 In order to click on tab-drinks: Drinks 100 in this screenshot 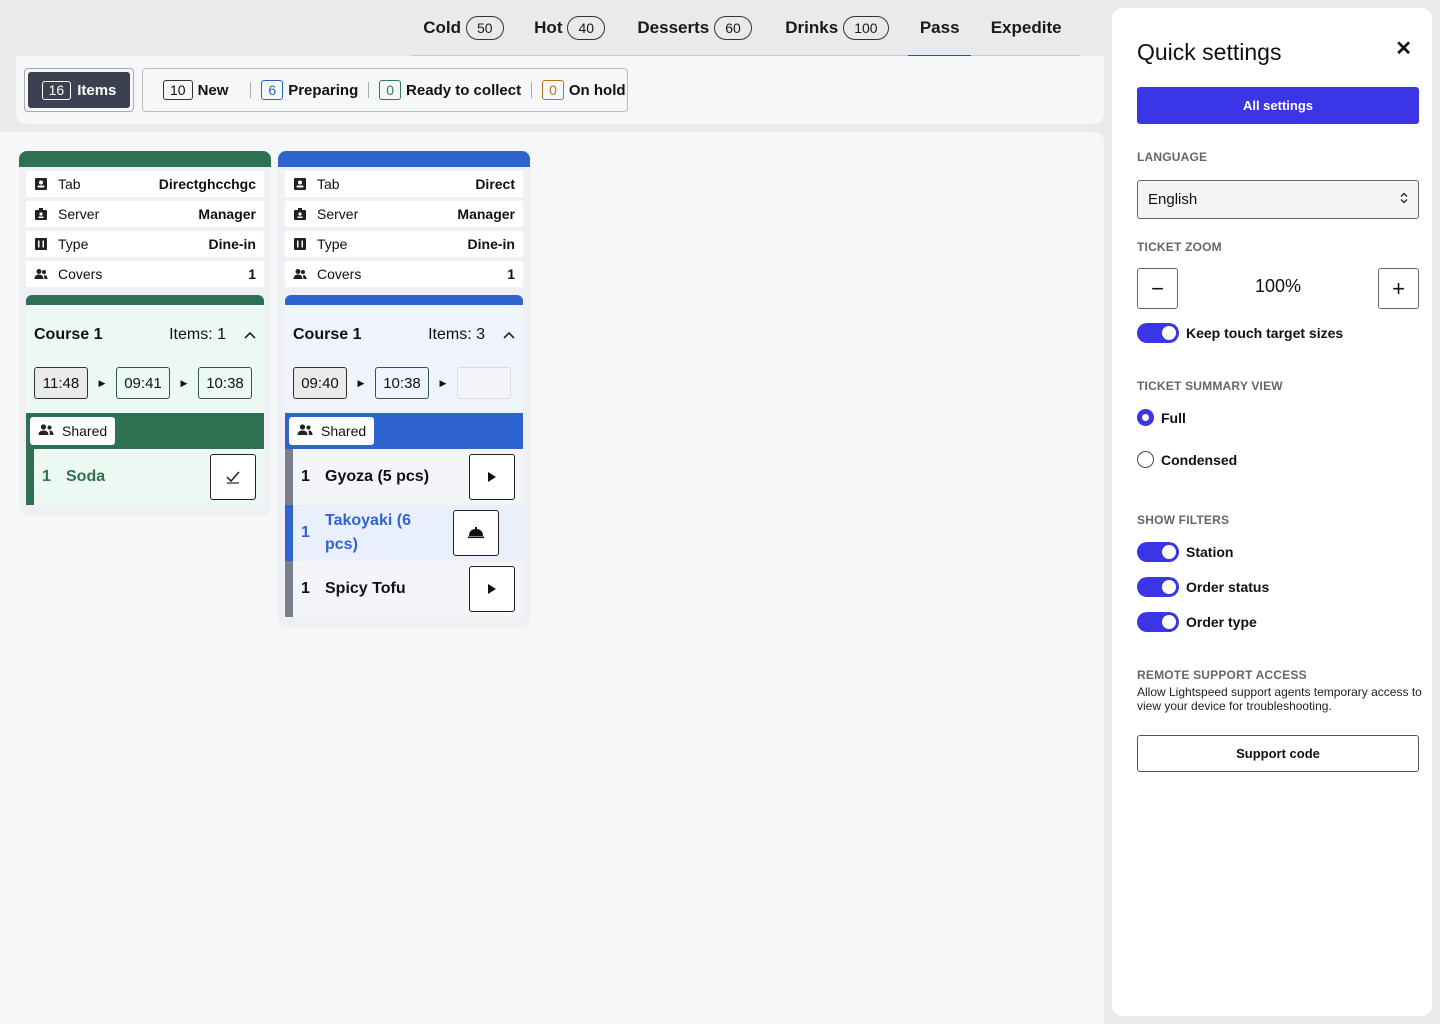, I will do `click(837, 28)`.